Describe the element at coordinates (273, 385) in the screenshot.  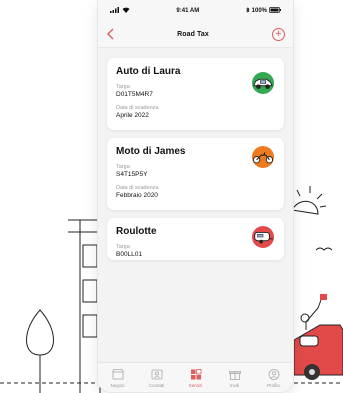
I see `tab-label: Profilo` at that location.